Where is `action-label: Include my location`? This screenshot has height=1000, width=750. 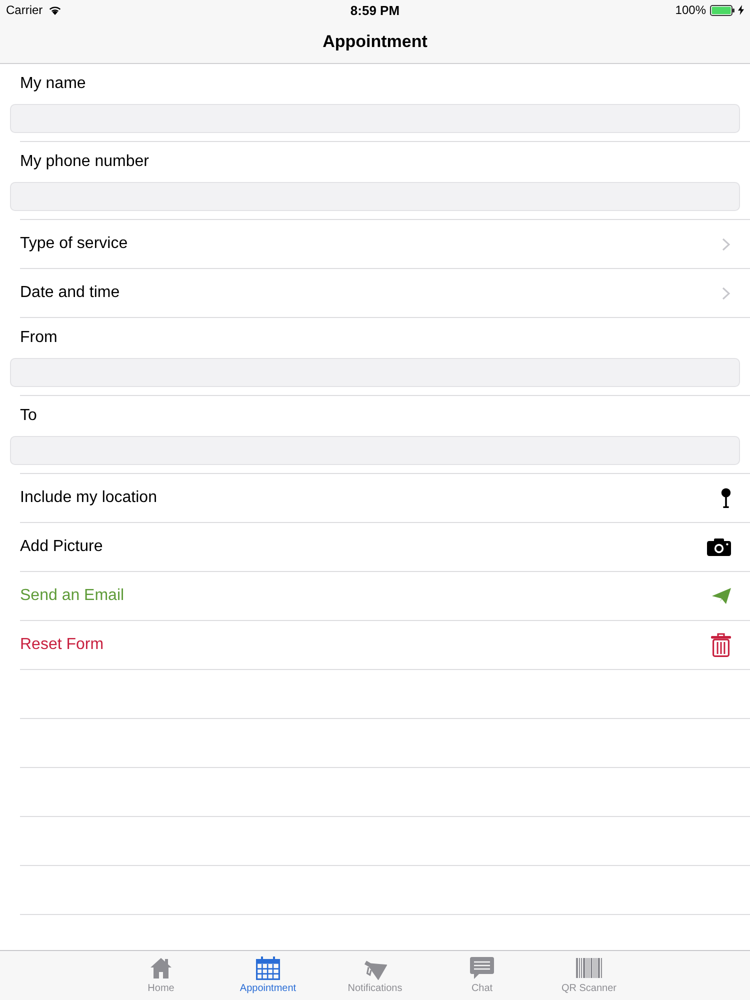 action-label: Include my location is located at coordinates (88, 498).